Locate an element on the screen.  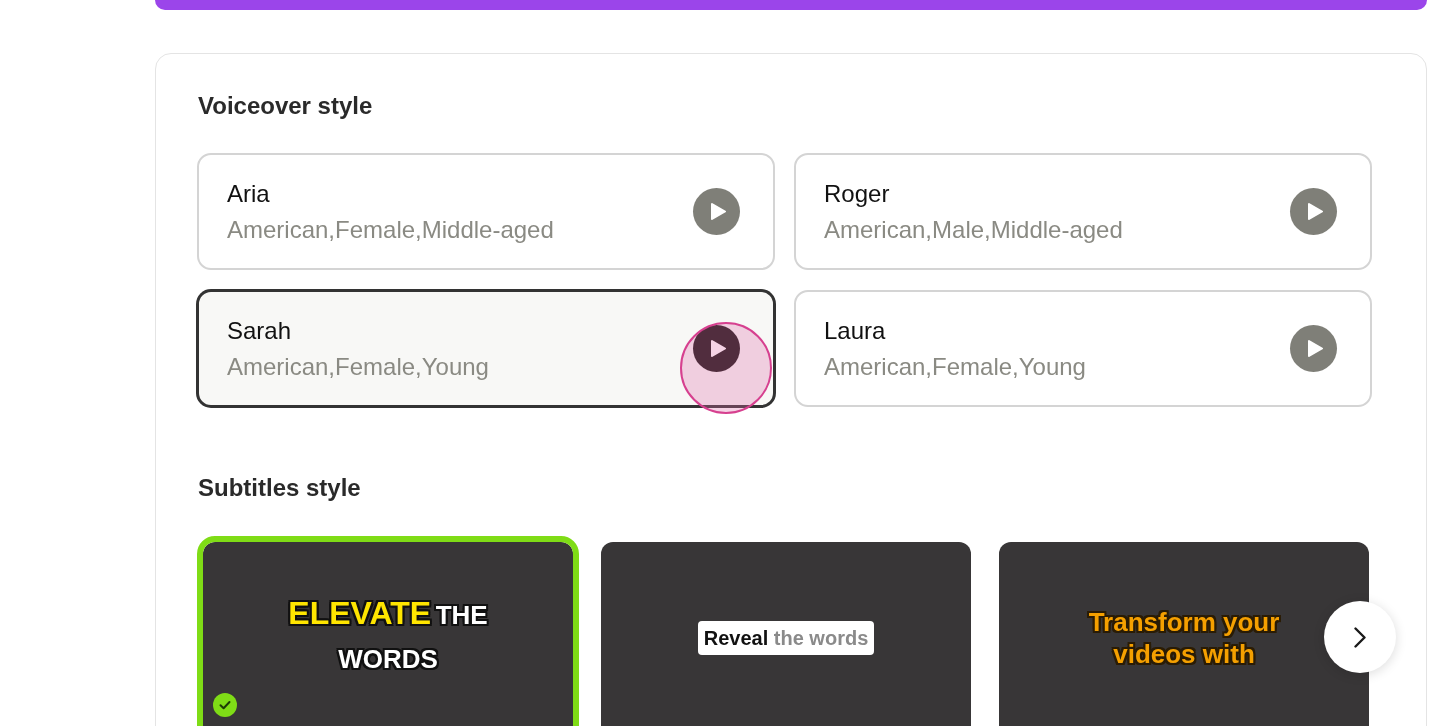
voice-name: Aria is located at coordinates (248, 193).